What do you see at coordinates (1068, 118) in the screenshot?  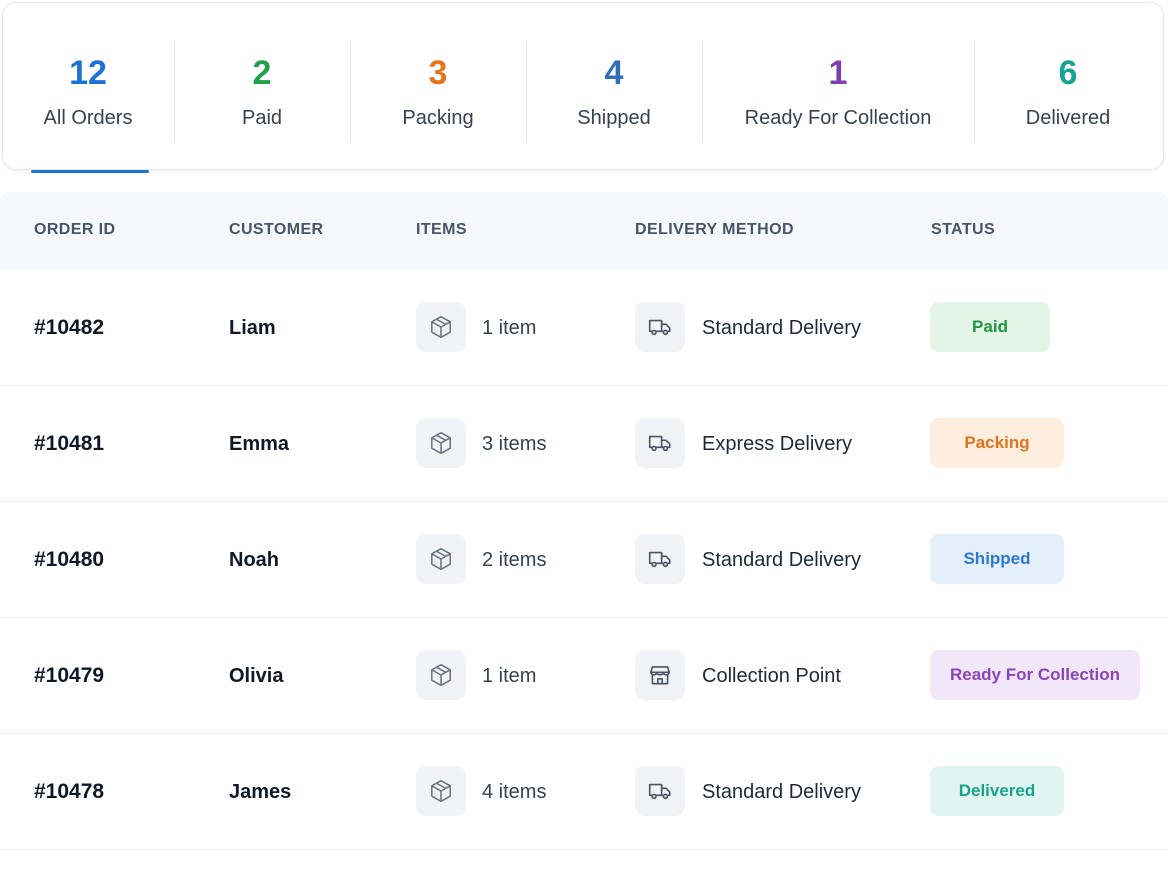 I see `tab-label: Delivered` at bounding box center [1068, 118].